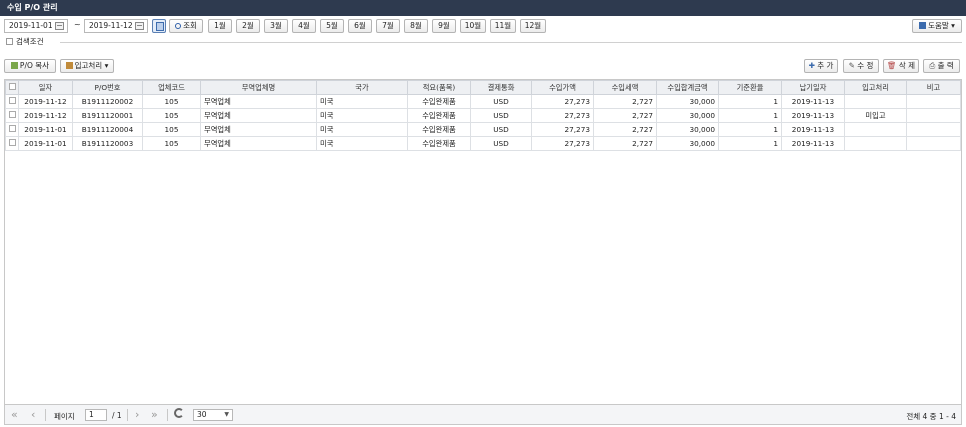 This screenshot has width=966, height=427. Describe the element at coordinates (25, 41) in the screenshot. I see `search-condition-toggle: 검색조건` at that location.